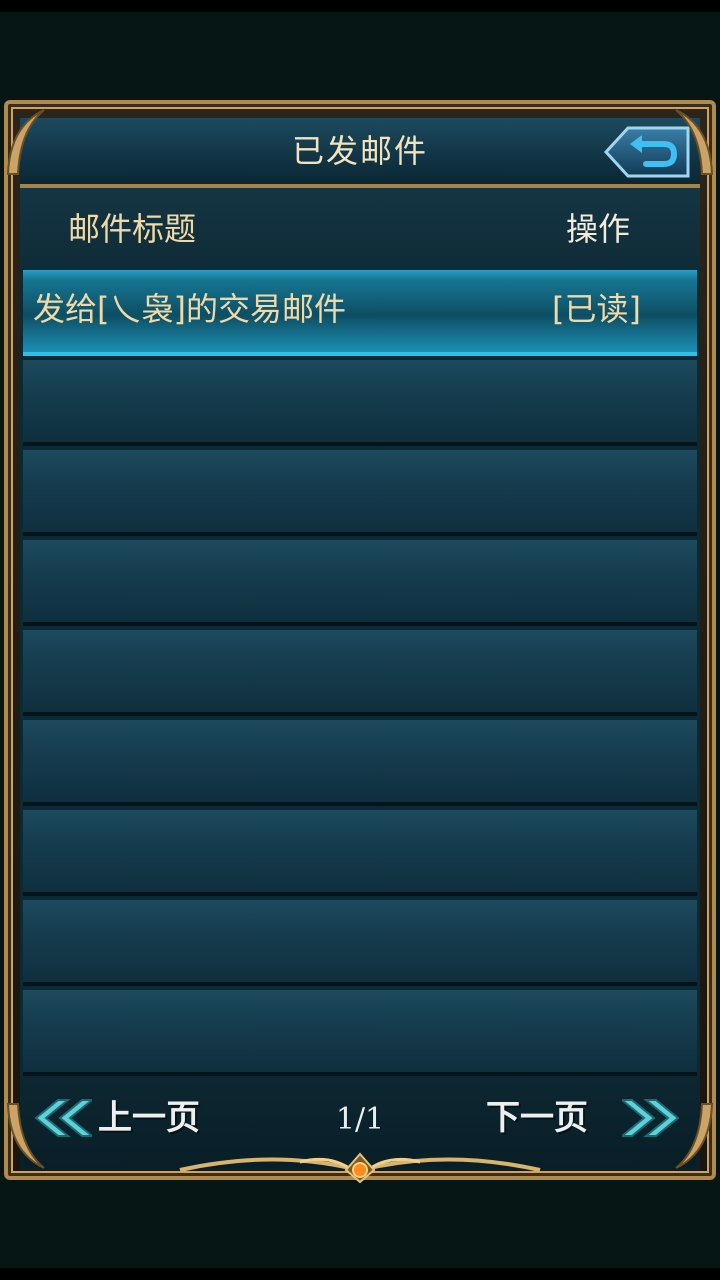 The height and width of the screenshot is (1280, 720). What do you see at coordinates (537, 1118) in the screenshot?
I see `next-page-label: 下一页` at bounding box center [537, 1118].